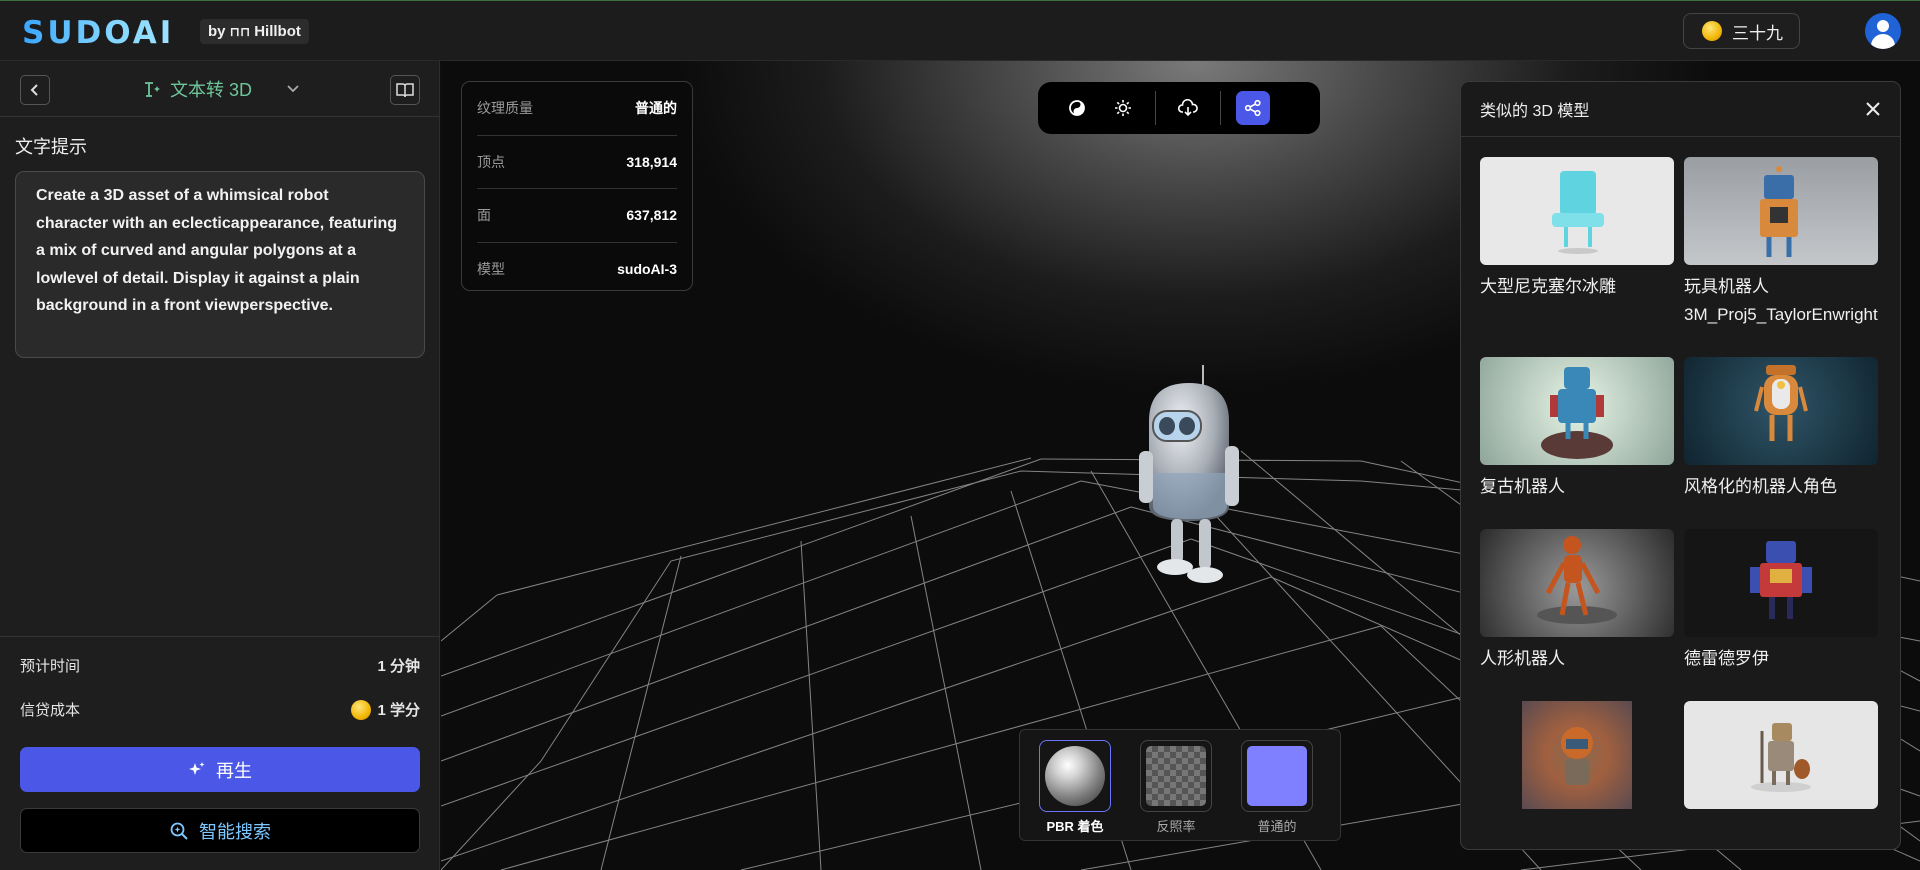 This screenshot has width=1920, height=870. Describe the element at coordinates (179, 831) in the screenshot. I see `search-sparkle-icon` at that location.